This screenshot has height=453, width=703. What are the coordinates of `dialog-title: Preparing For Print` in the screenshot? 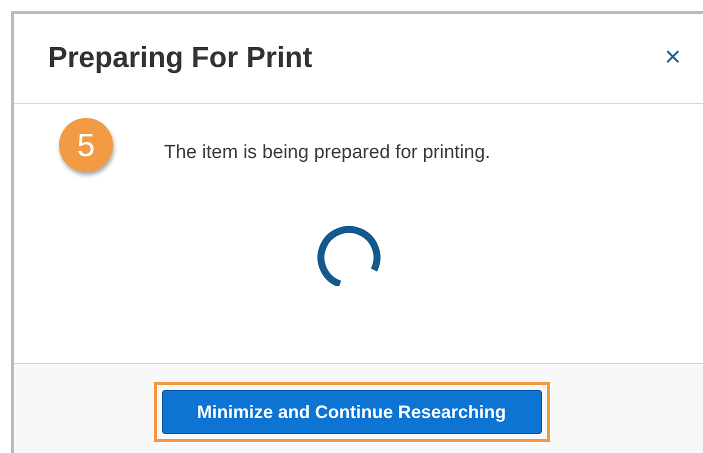 It's located at (180, 58).